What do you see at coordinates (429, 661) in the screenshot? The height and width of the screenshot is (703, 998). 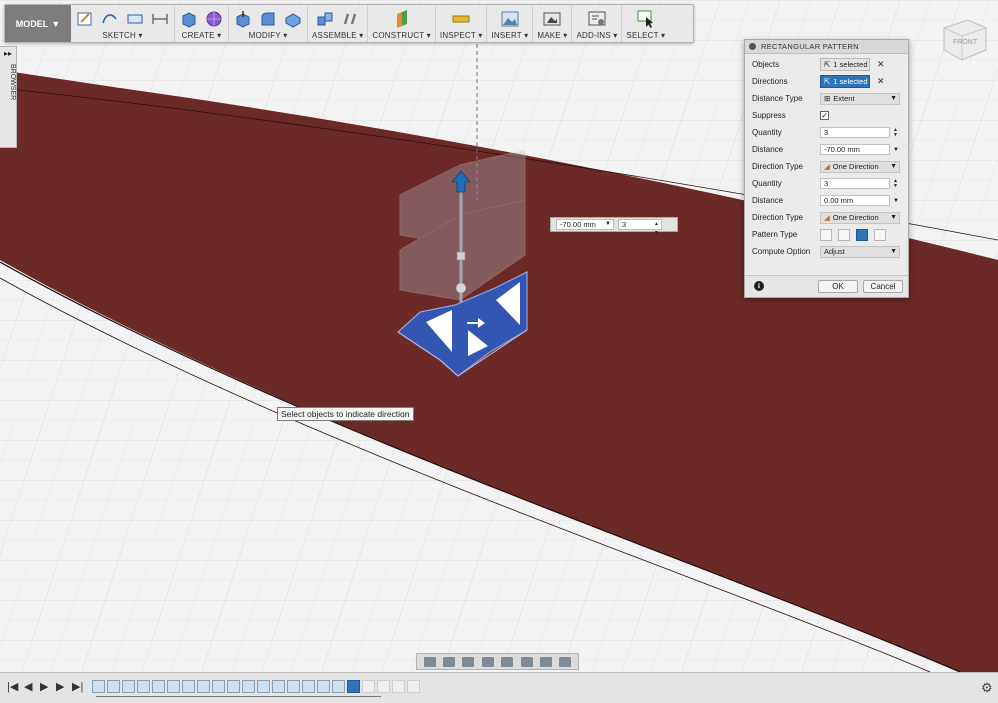 I see `orbit-icon` at bounding box center [429, 661].